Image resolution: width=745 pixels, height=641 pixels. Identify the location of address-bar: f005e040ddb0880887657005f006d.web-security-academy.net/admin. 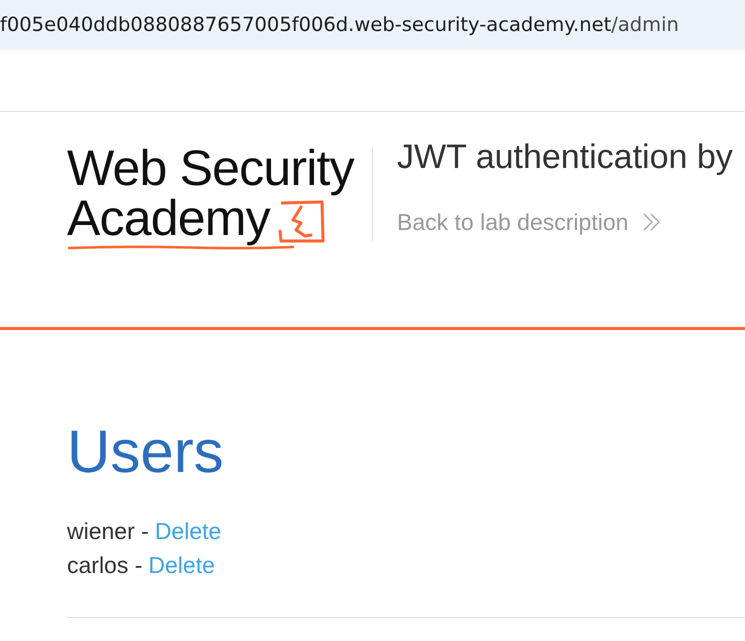
(372, 25).